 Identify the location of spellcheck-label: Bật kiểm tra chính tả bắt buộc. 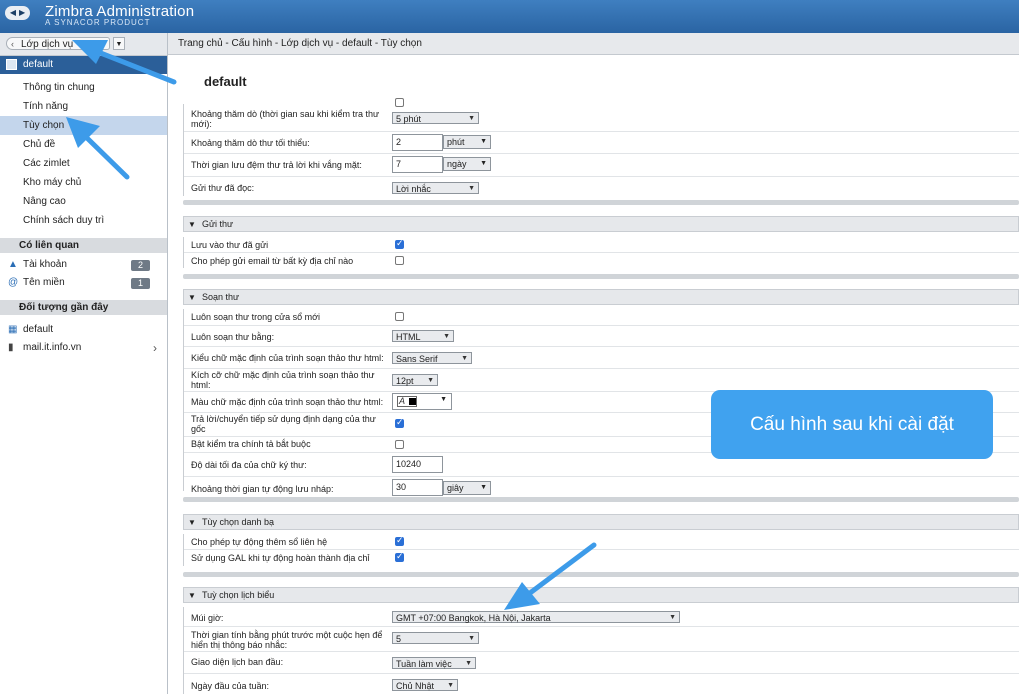
(251, 444).